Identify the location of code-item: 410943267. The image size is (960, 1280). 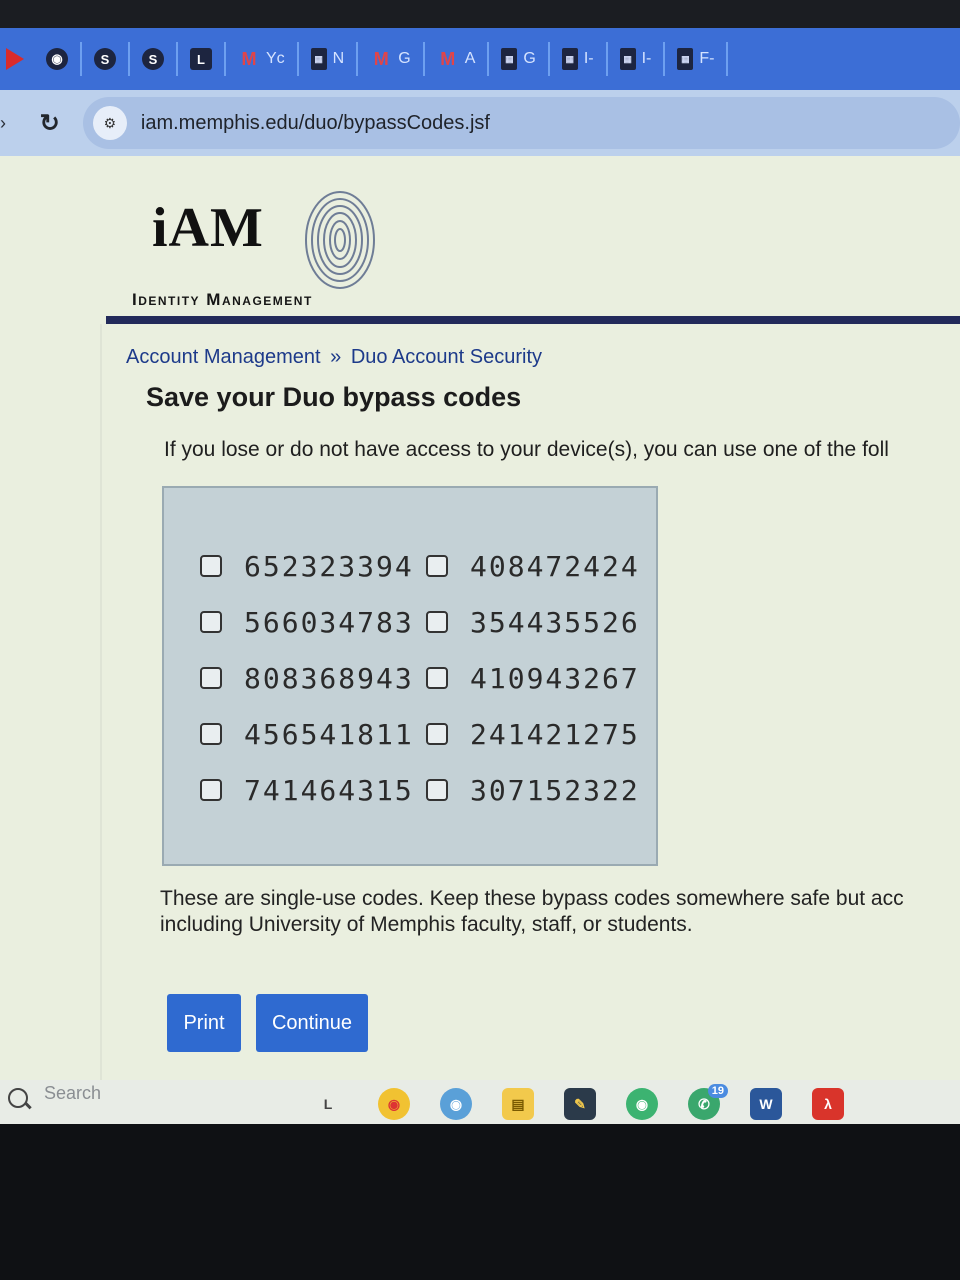
(533, 678).